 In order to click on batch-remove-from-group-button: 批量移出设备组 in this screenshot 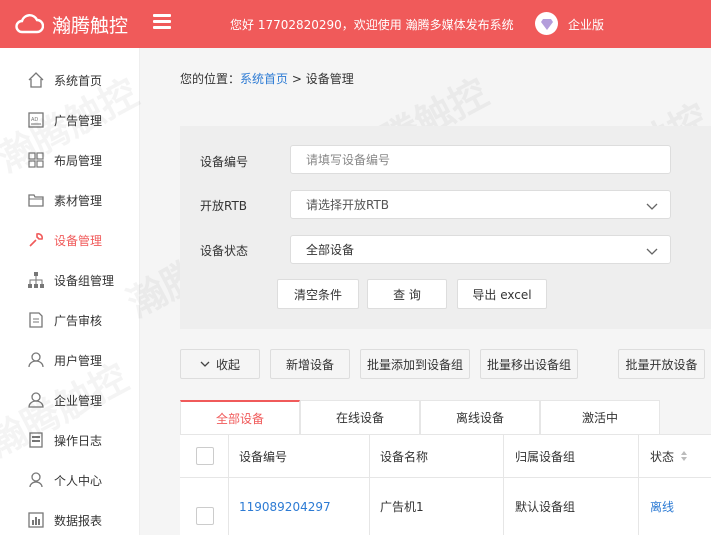, I will do `click(529, 364)`.